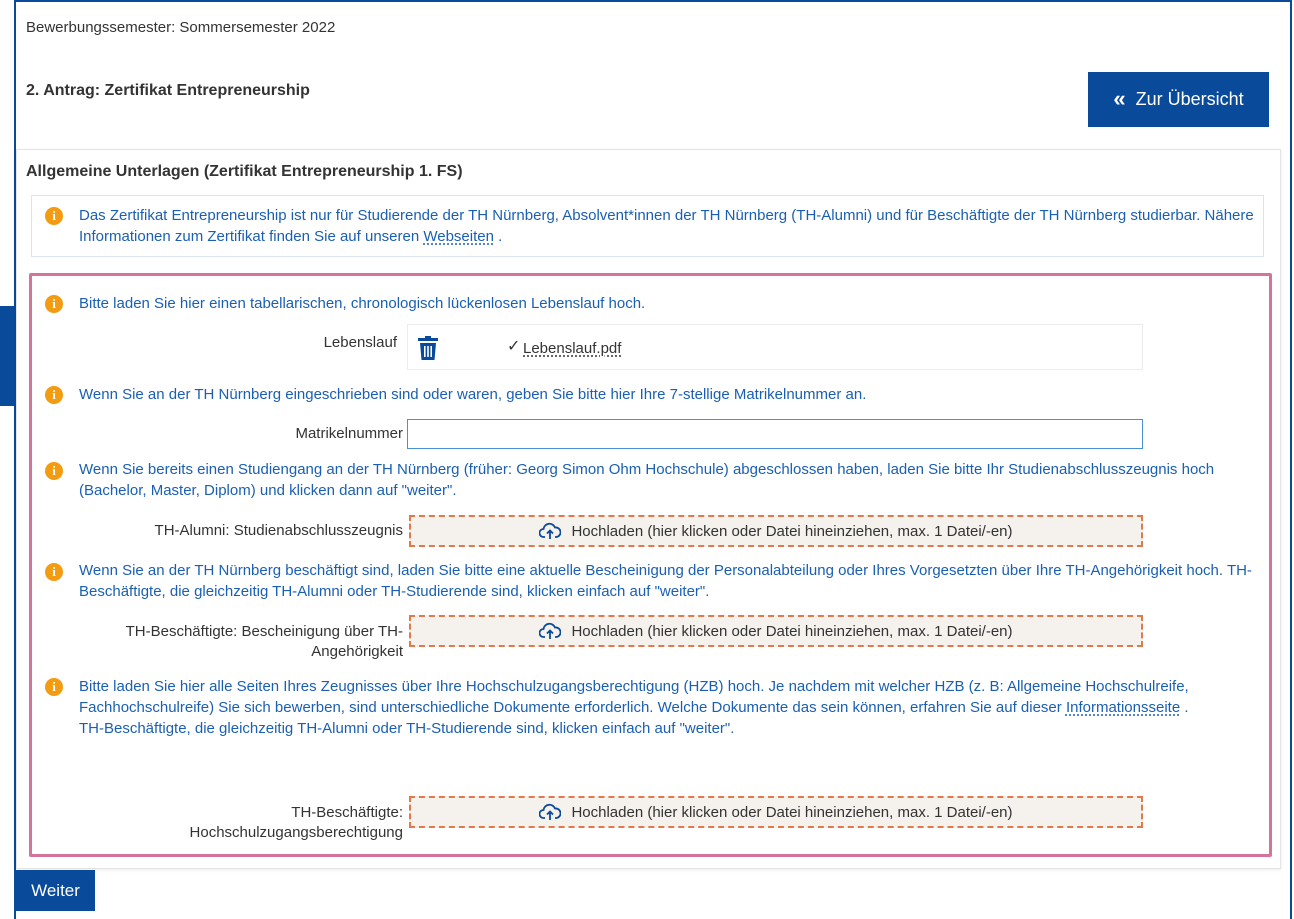  What do you see at coordinates (181, 27) in the screenshot?
I see `semester-label: Bewerbungssemester: Sommersemester 2022` at bounding box center [181, 27].